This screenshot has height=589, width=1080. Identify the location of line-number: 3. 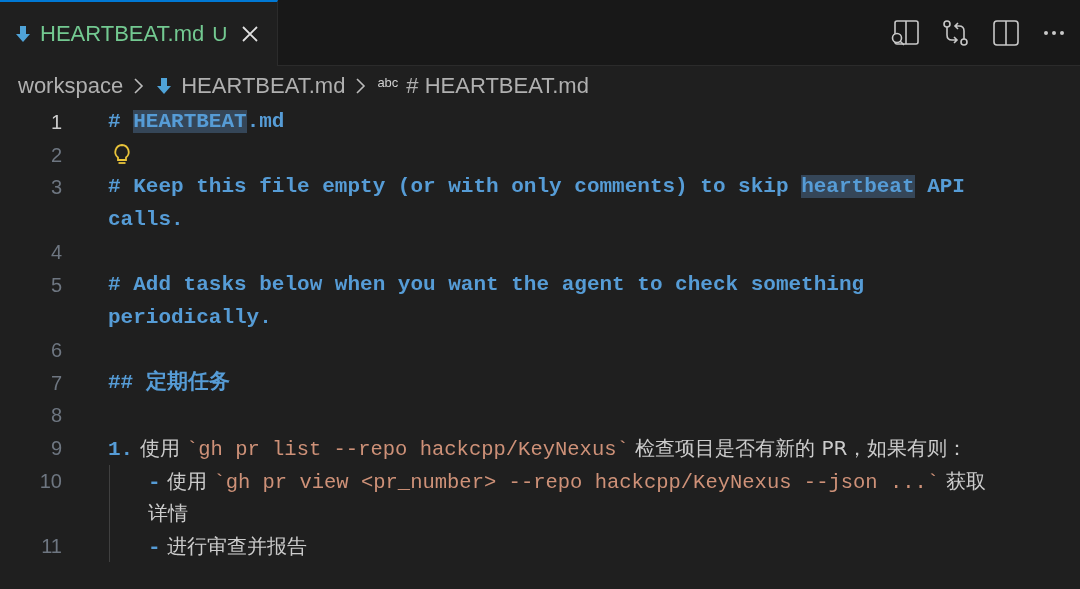
(55, 188).